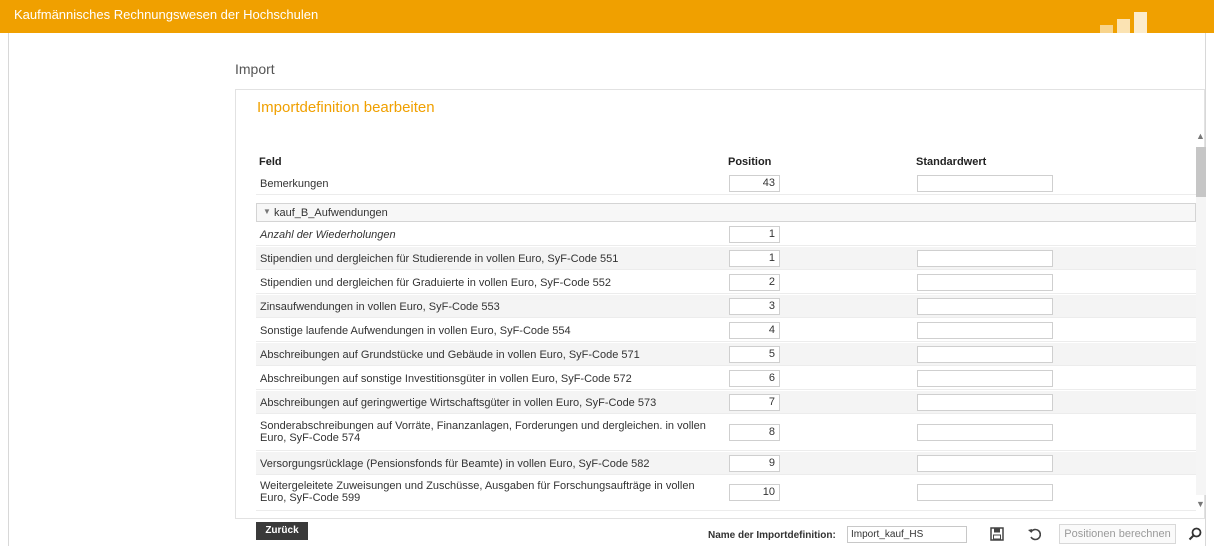 The height and width of the screenshot is (546, 1214). I want to click on position-input: 6, so click(754, 378).